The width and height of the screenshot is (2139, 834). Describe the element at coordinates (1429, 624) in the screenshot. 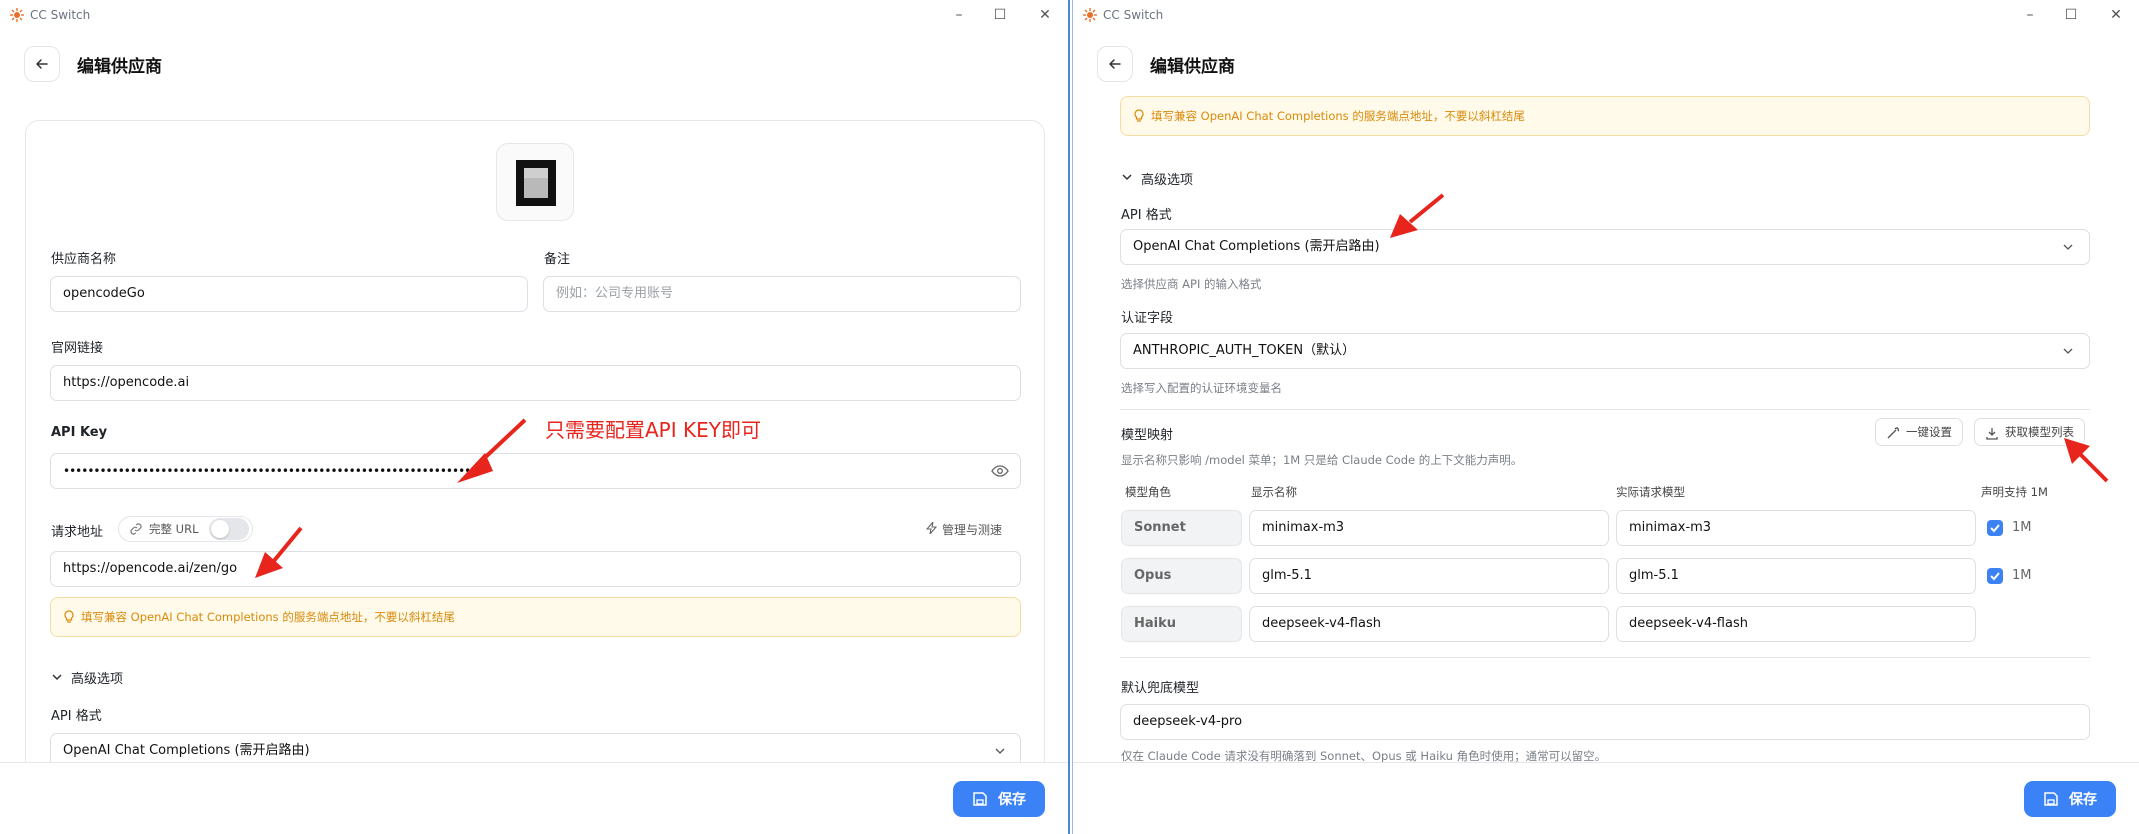

I see `display-name-input: deepseek-v4-flash` at that location.